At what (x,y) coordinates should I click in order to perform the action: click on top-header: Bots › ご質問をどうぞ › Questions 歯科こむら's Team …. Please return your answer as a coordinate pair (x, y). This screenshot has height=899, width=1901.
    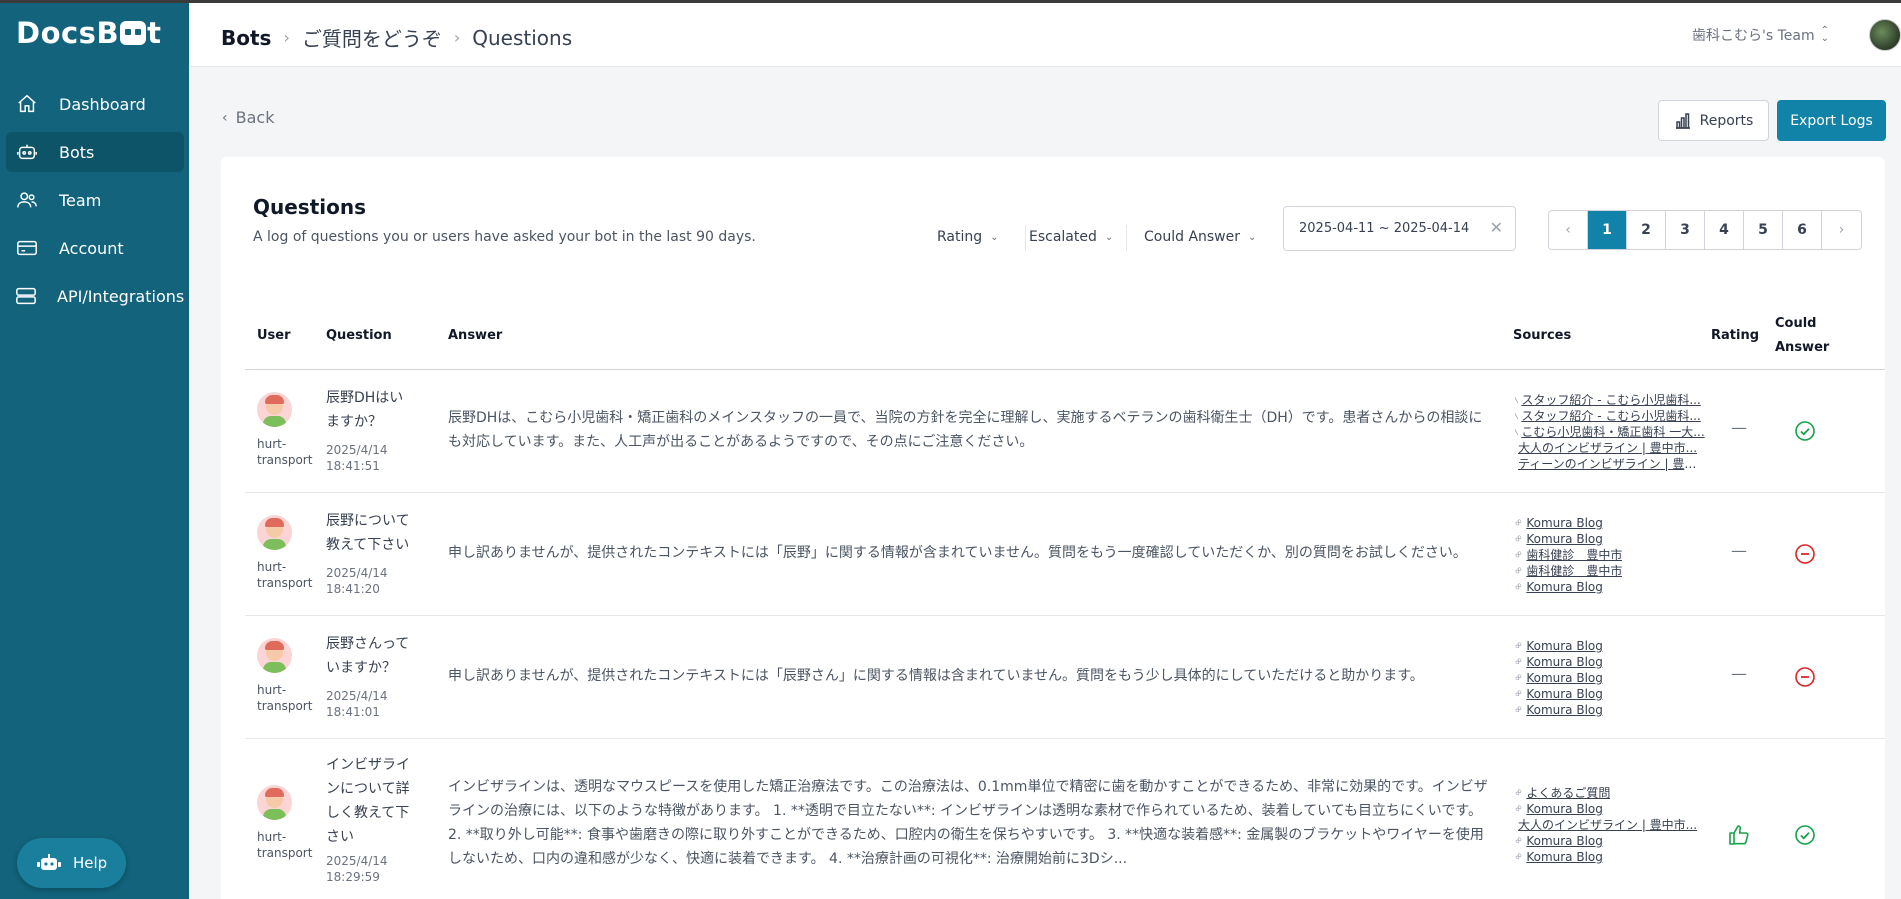
    Looking at the image, I should click on (1045, 35).